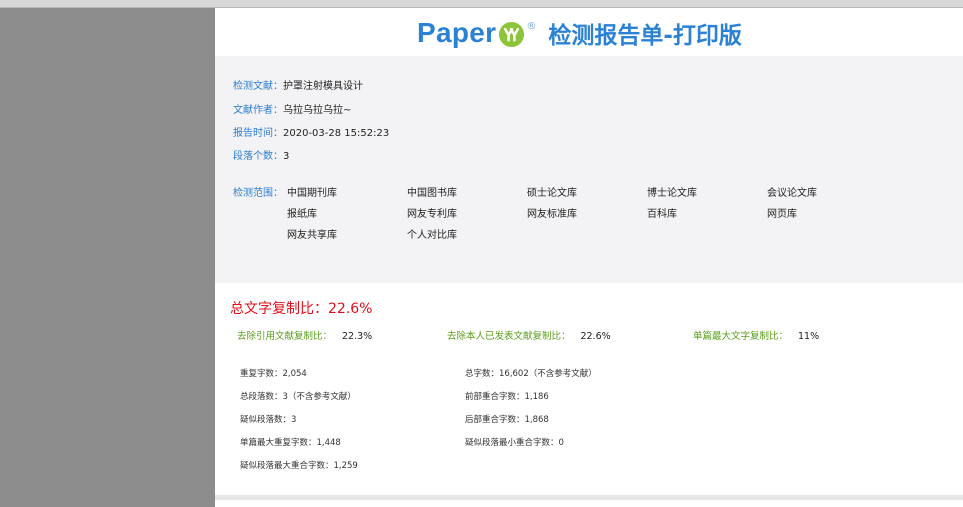 This screenshot has width=963, height=507. What do you see at coordinates (273, 374) in the screenshot?
I see `stat-duplicate-chars: 重复字数：2,054` at bounding box center [273, 374].